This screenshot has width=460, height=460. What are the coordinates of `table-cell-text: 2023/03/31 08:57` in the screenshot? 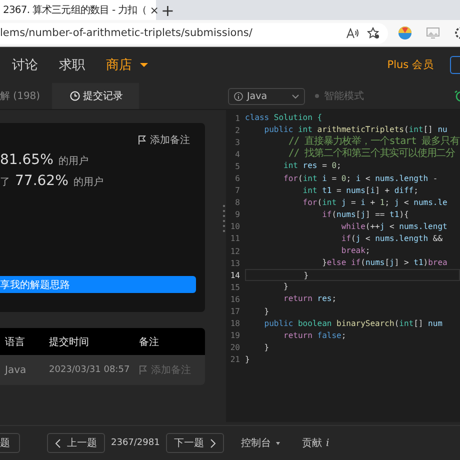 It's located at (90, 370).